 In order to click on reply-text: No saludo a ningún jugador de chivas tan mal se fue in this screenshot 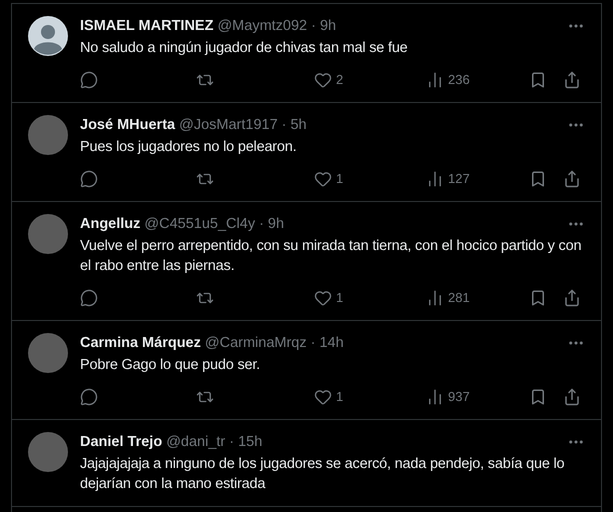, I will do `click(244, 48)`.